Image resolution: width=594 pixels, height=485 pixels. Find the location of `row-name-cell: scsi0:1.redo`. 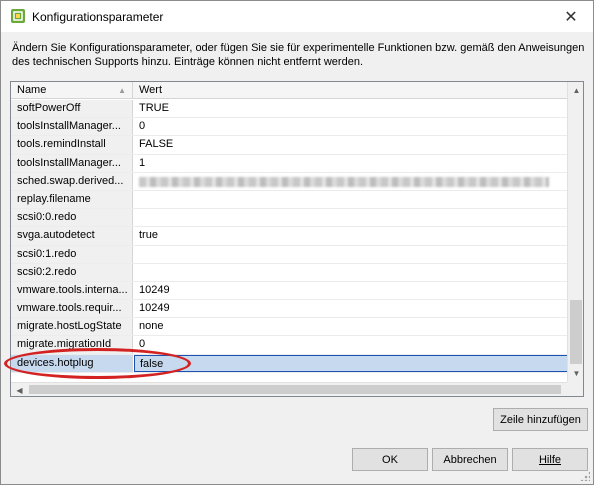

row-name-cell: scsi0:1.redo is located at coordinates (72, 254).